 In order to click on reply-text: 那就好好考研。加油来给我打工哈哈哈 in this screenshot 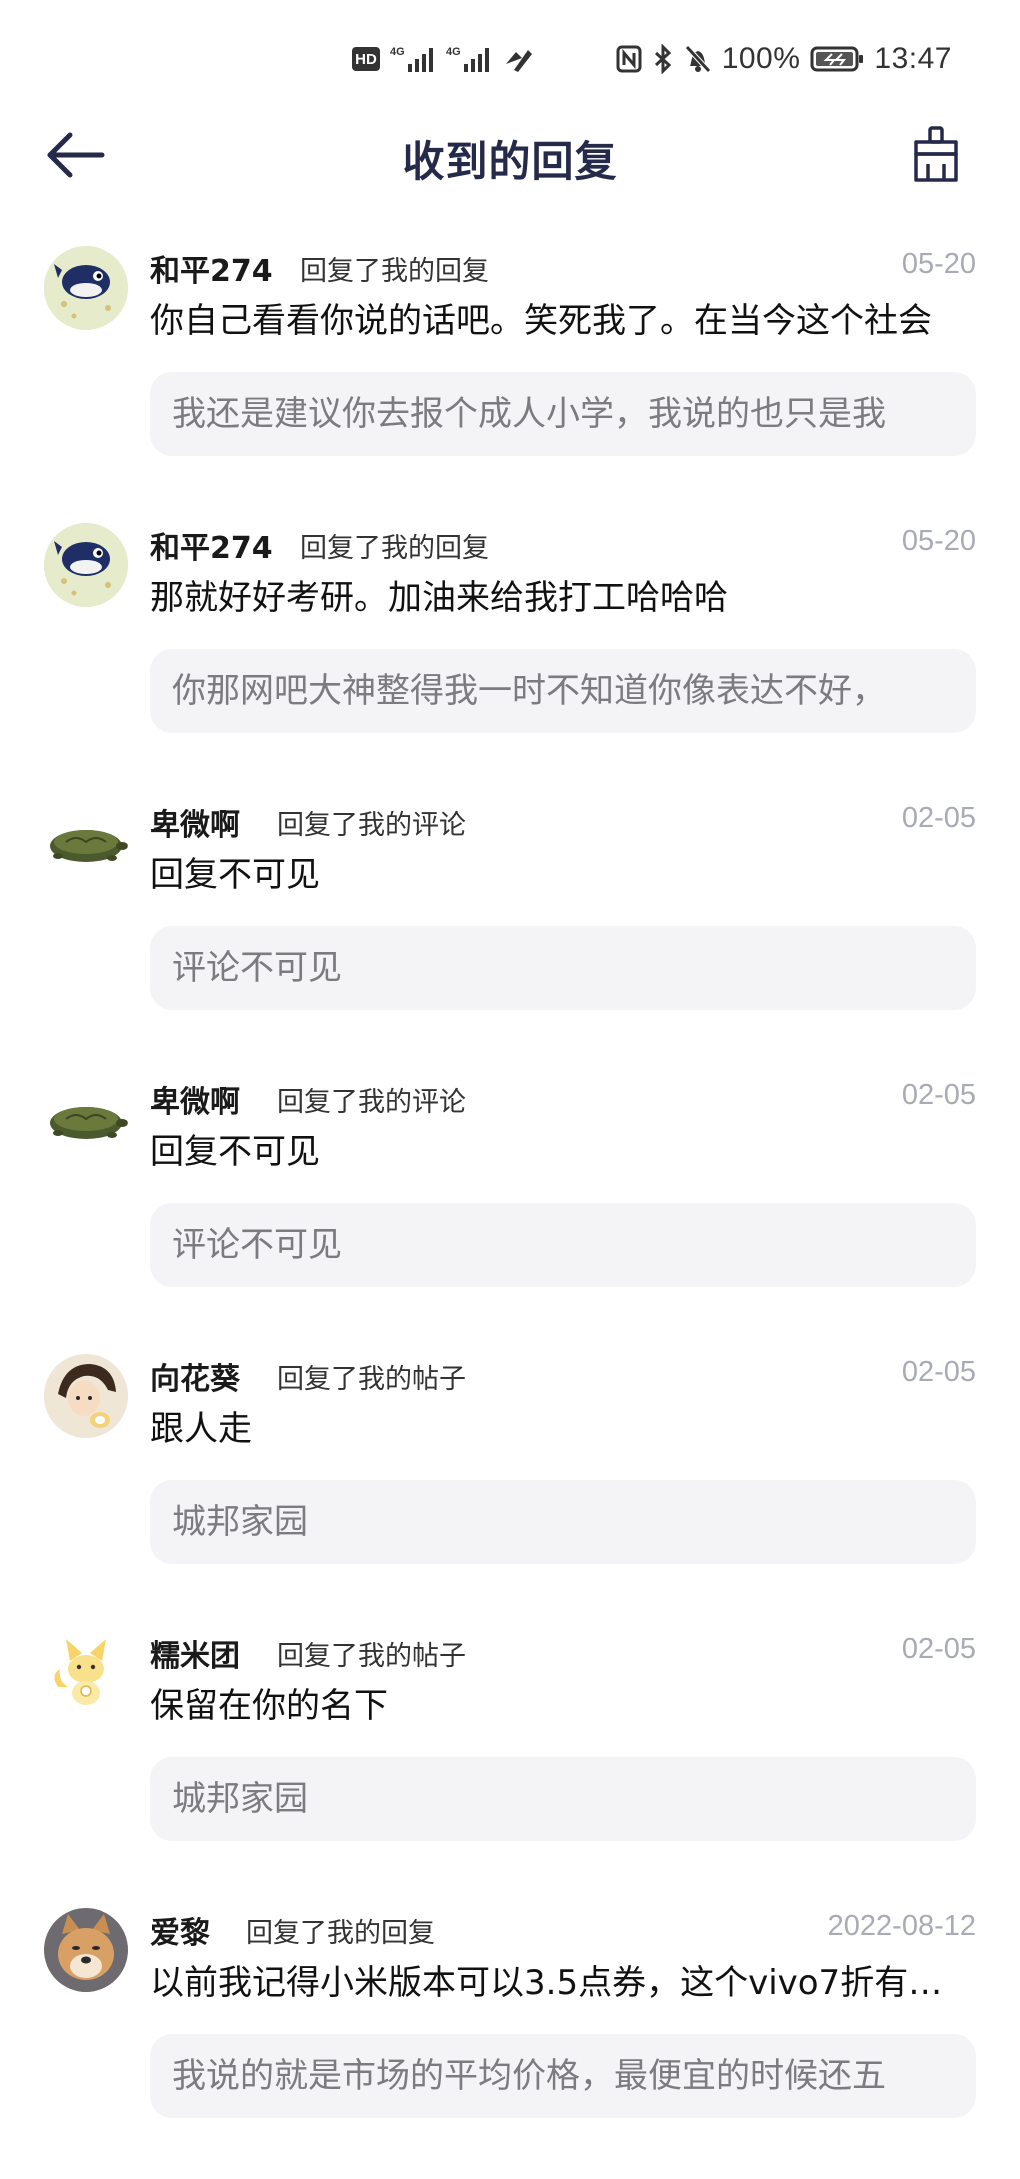, I will do `click(439, 598)`.